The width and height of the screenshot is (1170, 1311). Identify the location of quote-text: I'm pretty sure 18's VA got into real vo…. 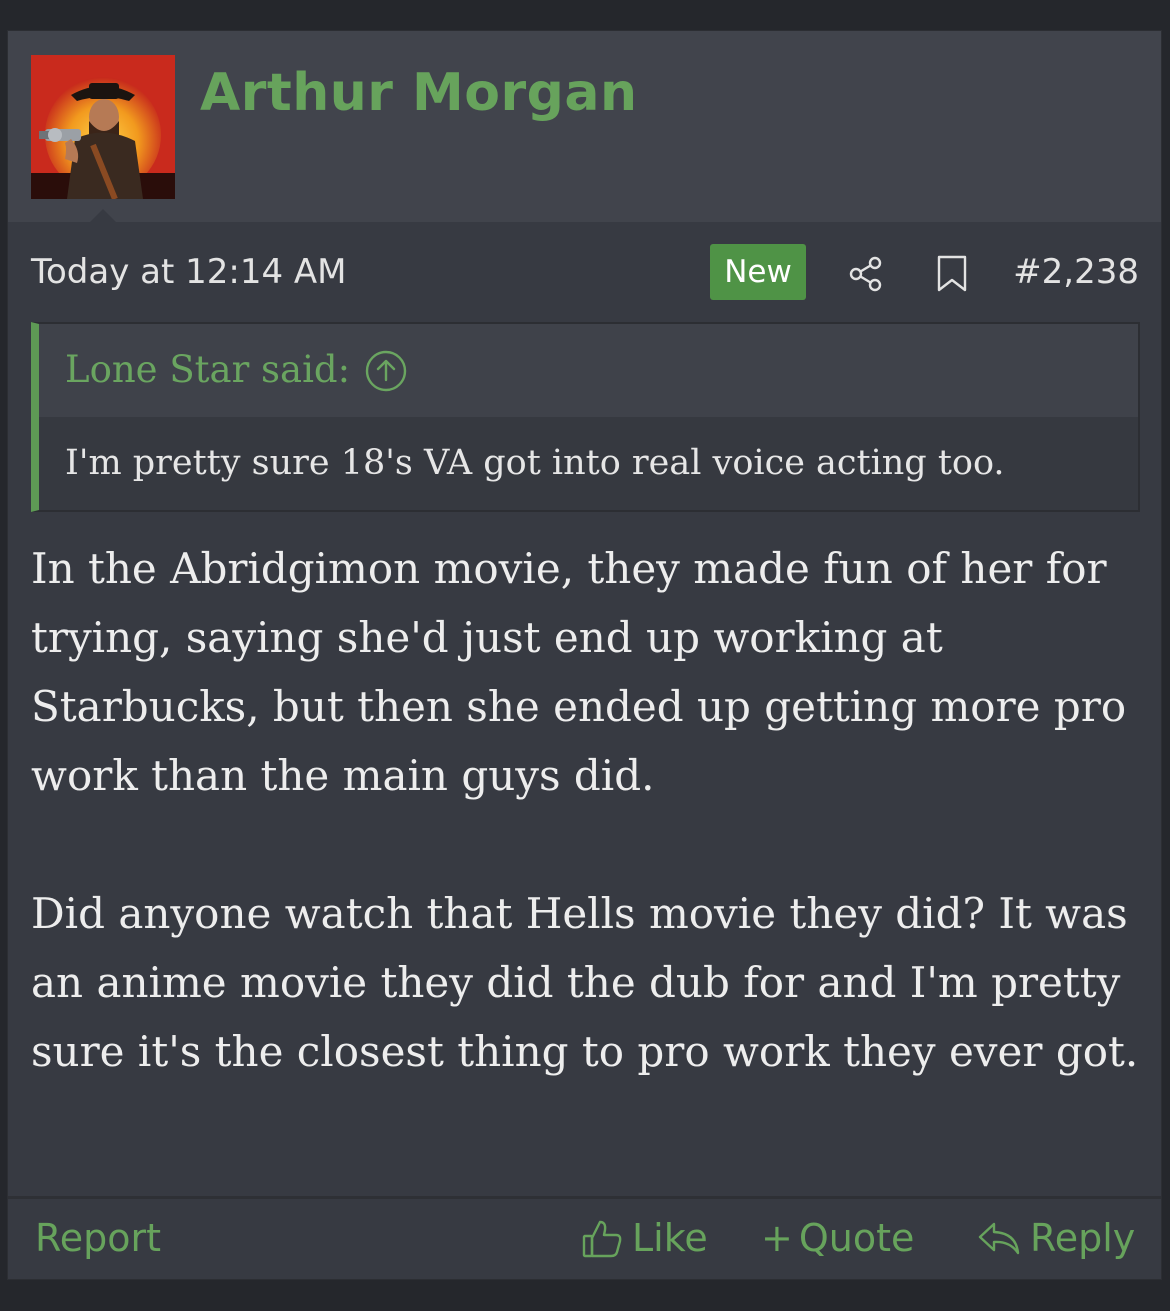
(535, 463).